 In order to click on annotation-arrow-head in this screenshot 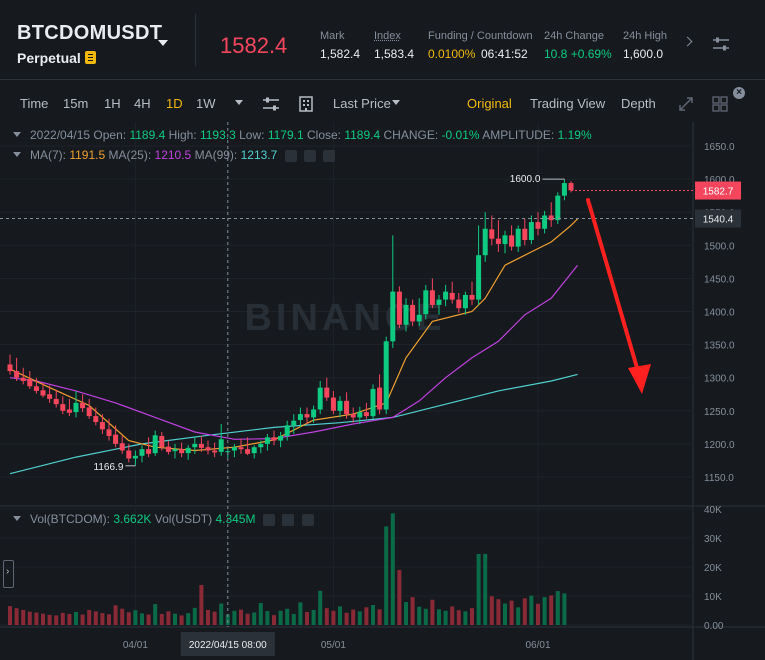, I will do `click(639, 379)`.